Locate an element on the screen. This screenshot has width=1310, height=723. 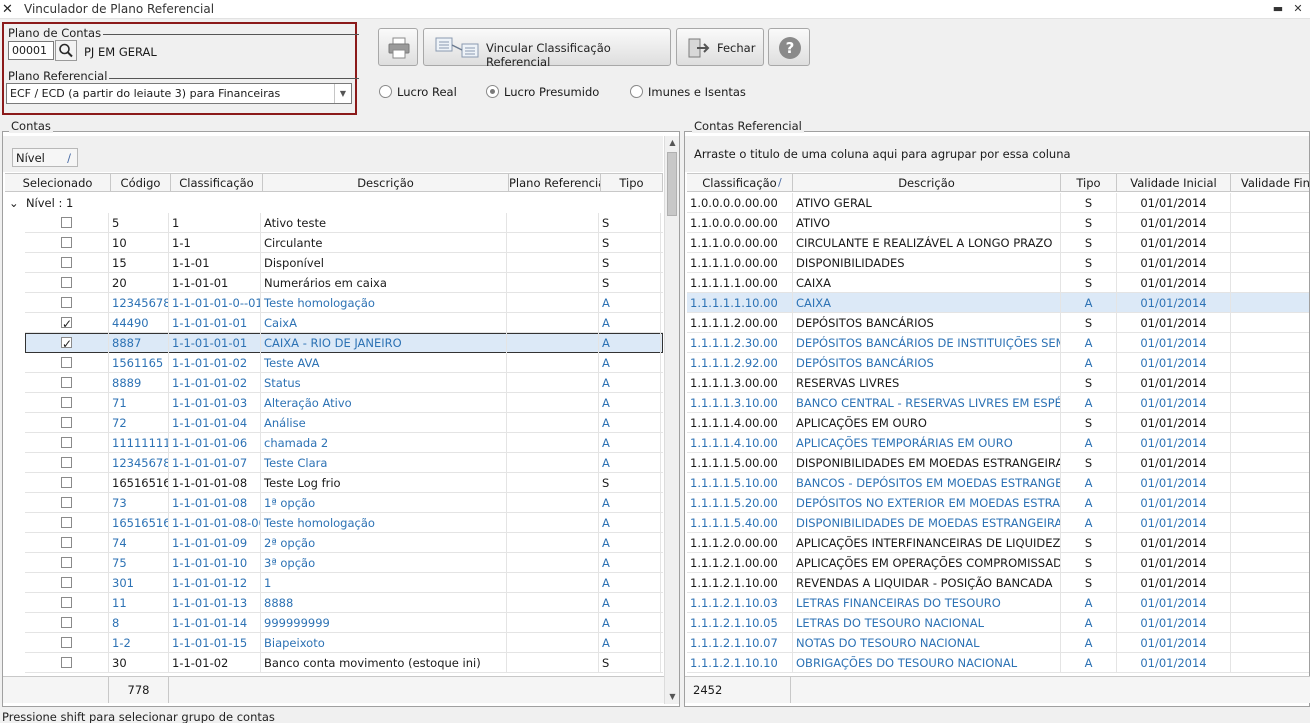
table-row: 8889 1-1-01-01-02 Status A is located at coordinates (344, 383).